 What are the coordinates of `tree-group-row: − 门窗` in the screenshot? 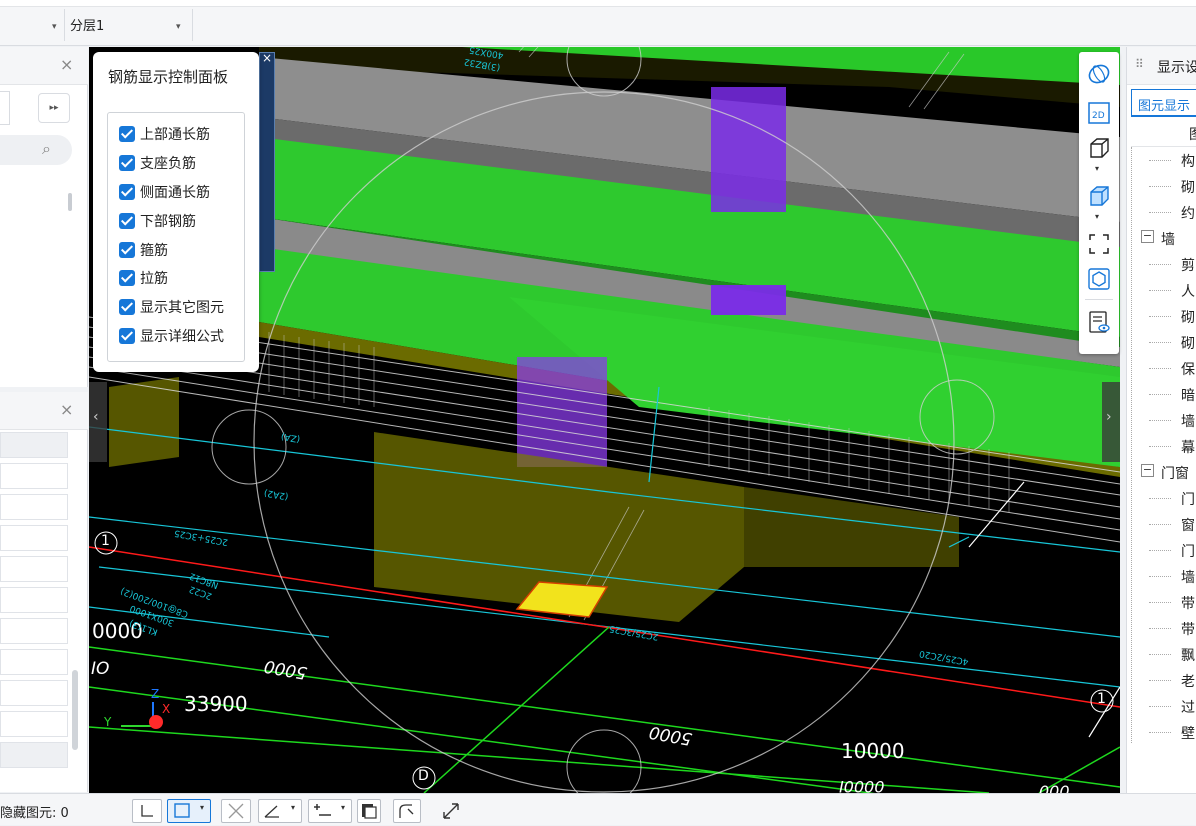 It's located at (1163, 472).